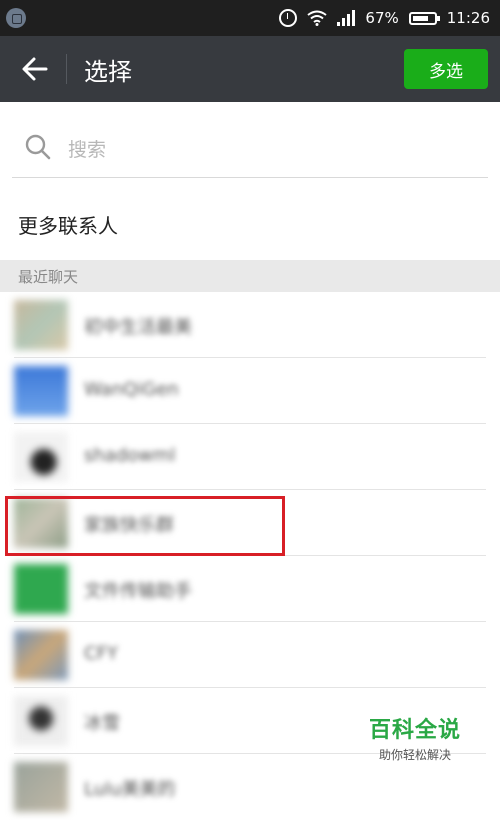 The height and width of the screenshot is (820, 500). What do you see at coordinates (130, 455) in the screenshot?
I see `chat-name: shadowml` at bounding box center [130, 455].